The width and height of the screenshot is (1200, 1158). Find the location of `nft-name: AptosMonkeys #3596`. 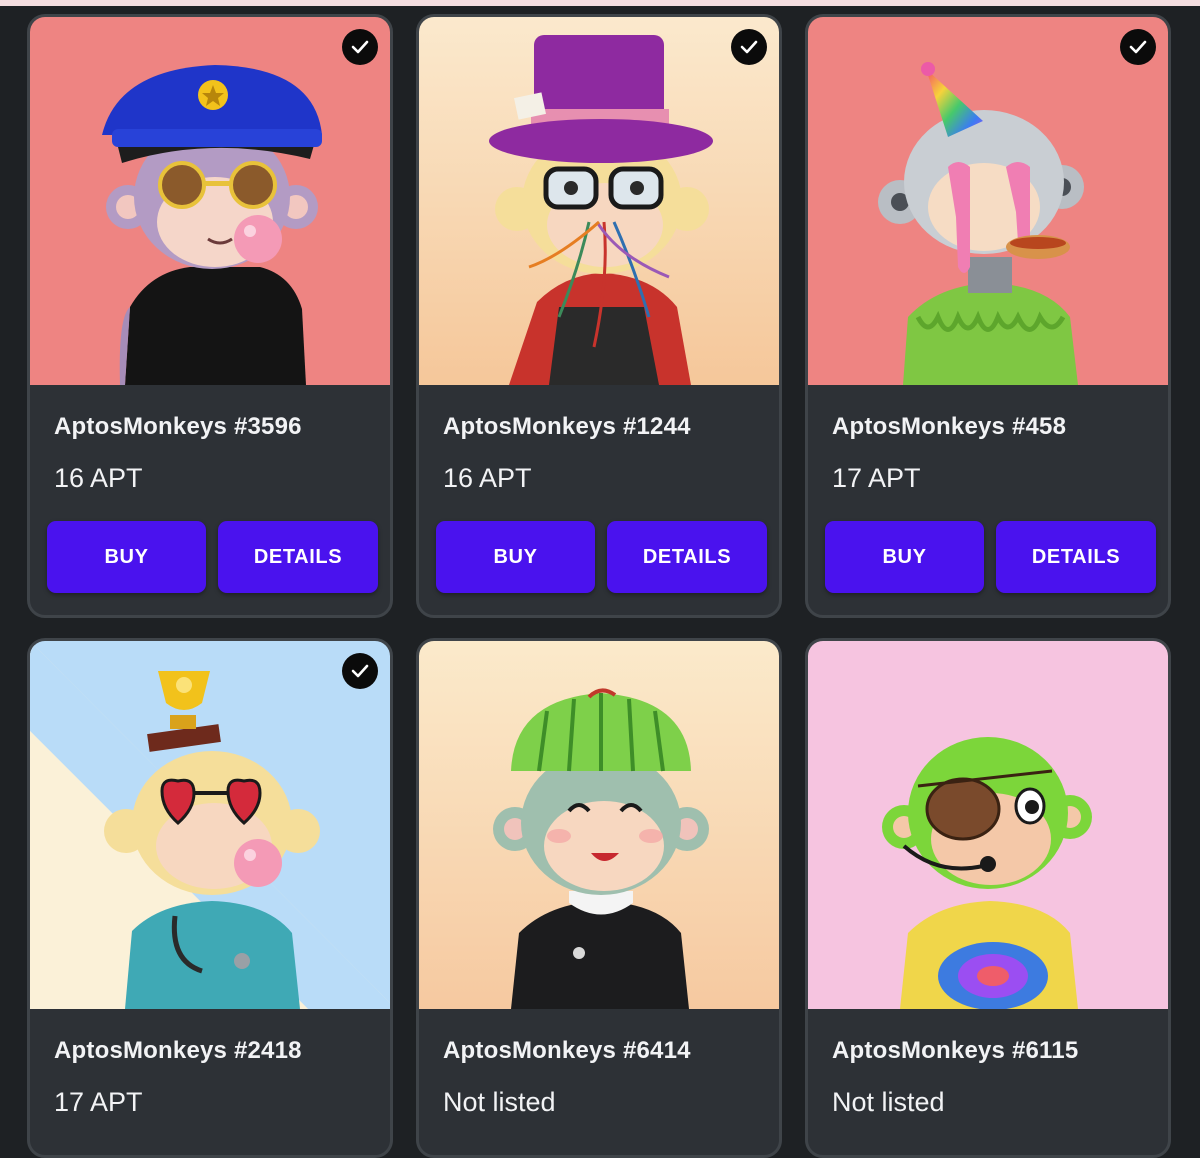

nft-name: AptosMonkeys #3596 is located at coordinates (178, 426).